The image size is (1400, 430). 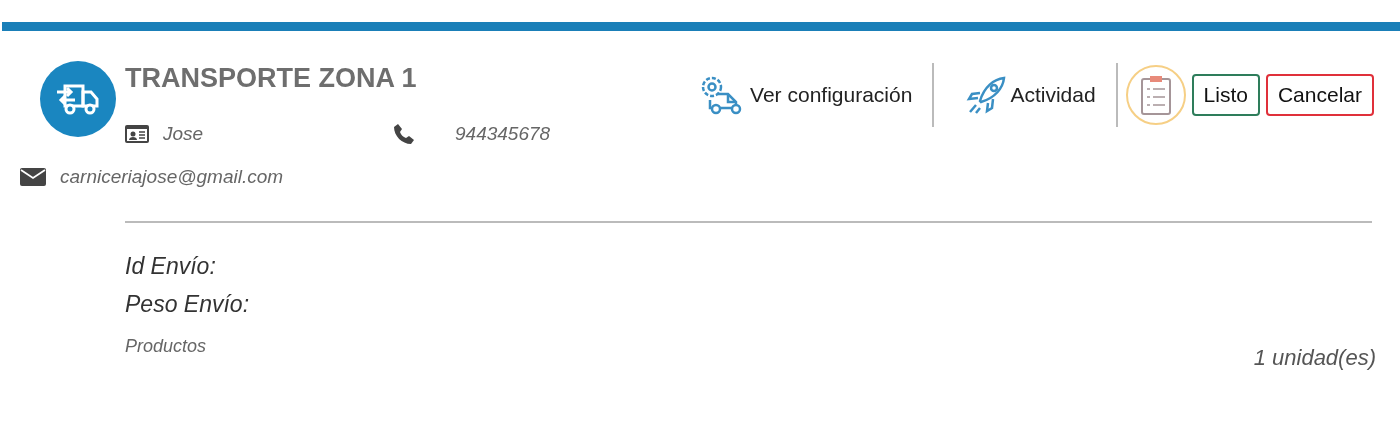 I want to click on email: carniceriajose@gmail.com, so click(x=172, y=176).